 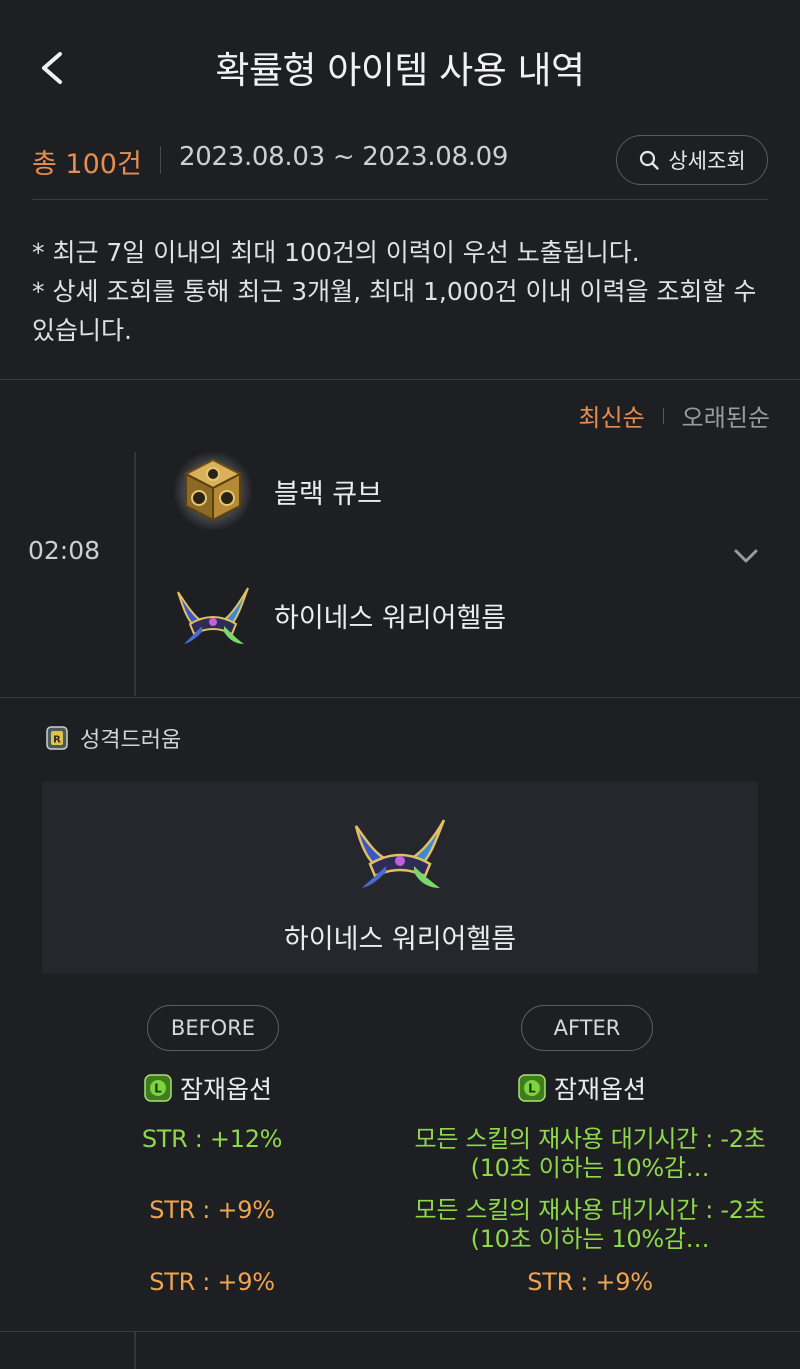 What do you see at coordinates (135, 574) in the screenshot?
I see `timeline-line` at bounding box center [135, 574].